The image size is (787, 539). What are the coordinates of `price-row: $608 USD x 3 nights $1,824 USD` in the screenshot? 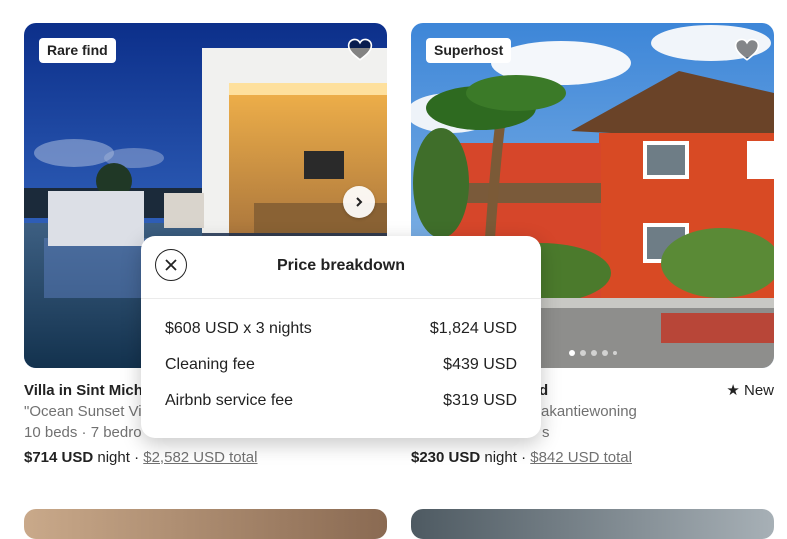 It's located at (341, 329).